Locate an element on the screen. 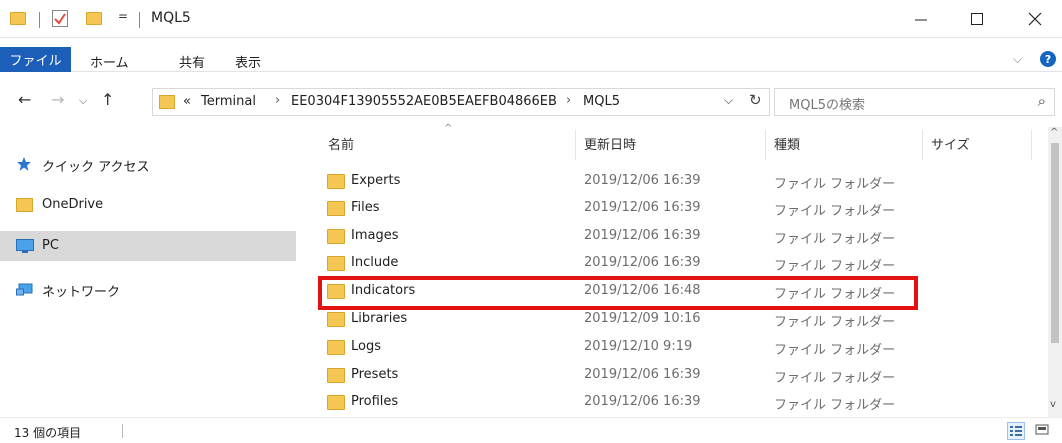 Image resolution: width=1062 pixels, height=443 pixels. nav-label: クイック アクセス is located at coordinates (96, 167).